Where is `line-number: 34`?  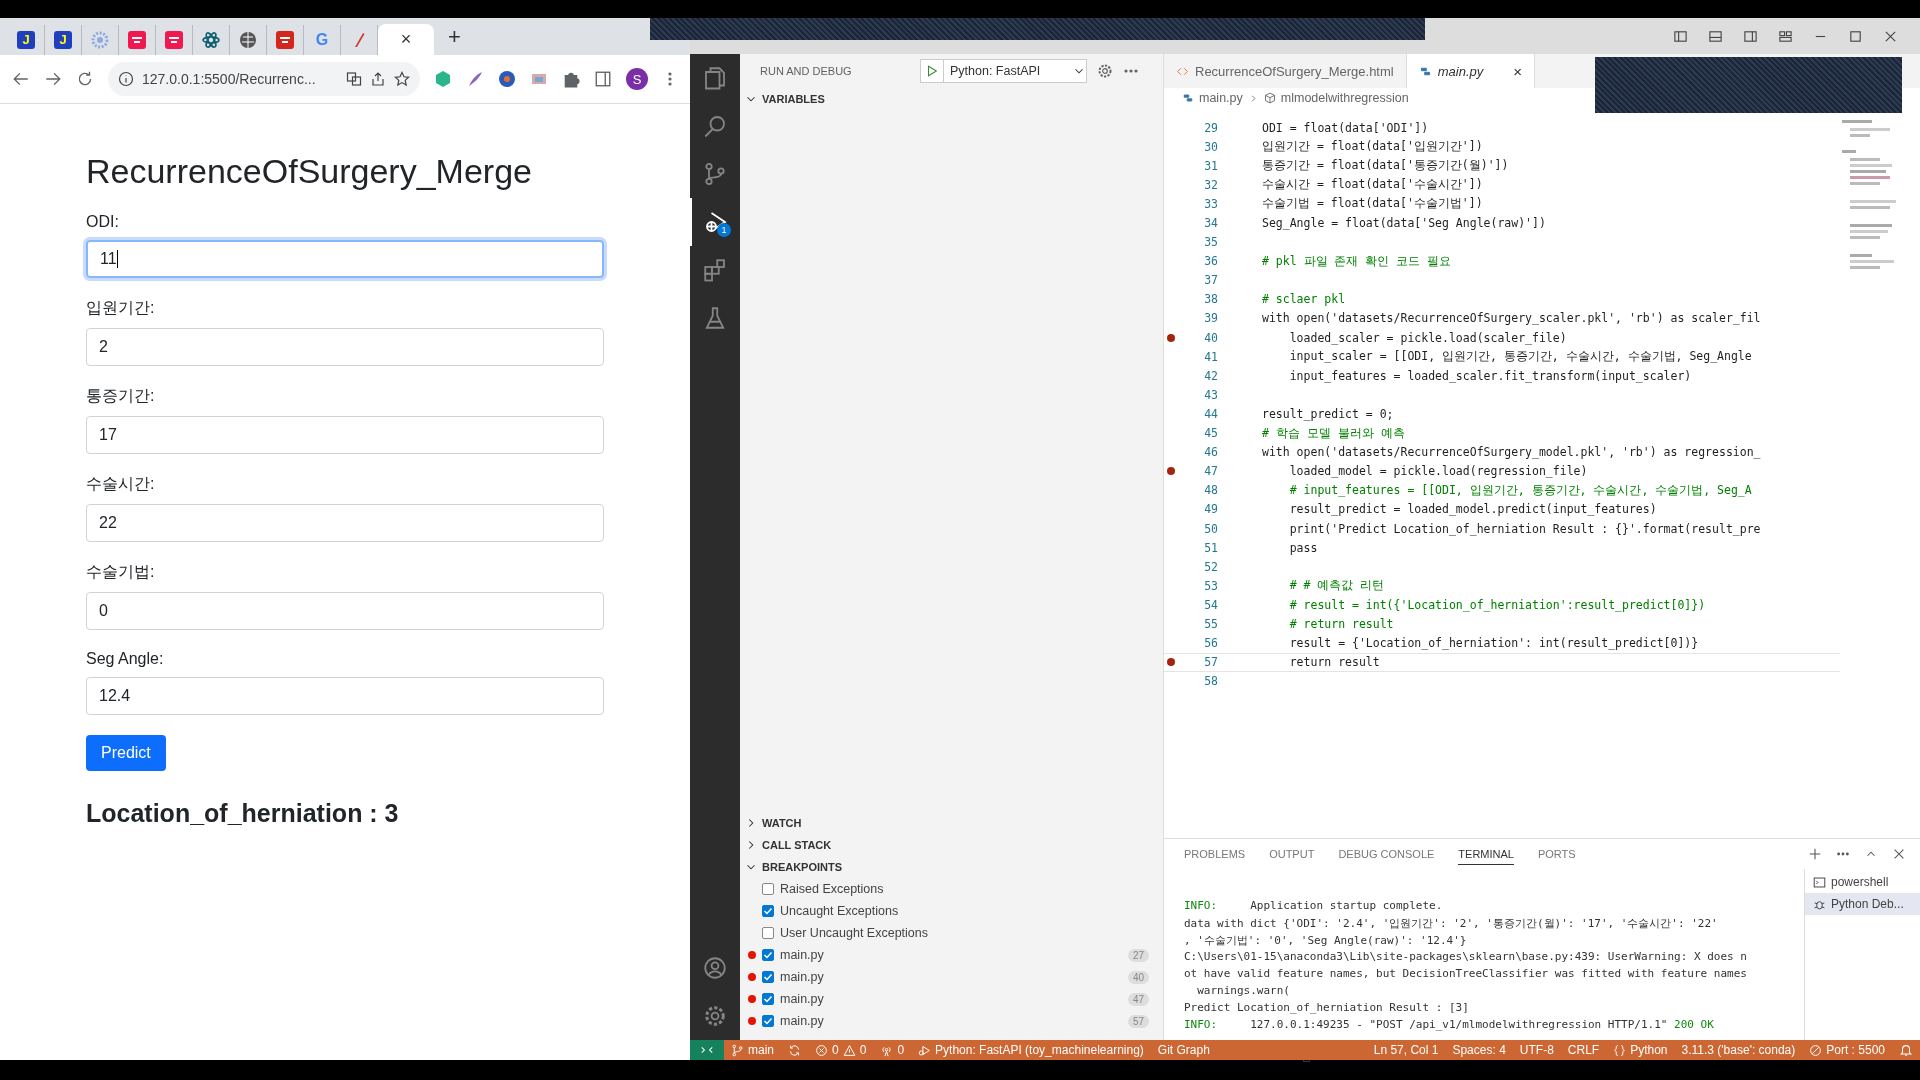 line-number: 34 is located at coordinates (1210, 223).